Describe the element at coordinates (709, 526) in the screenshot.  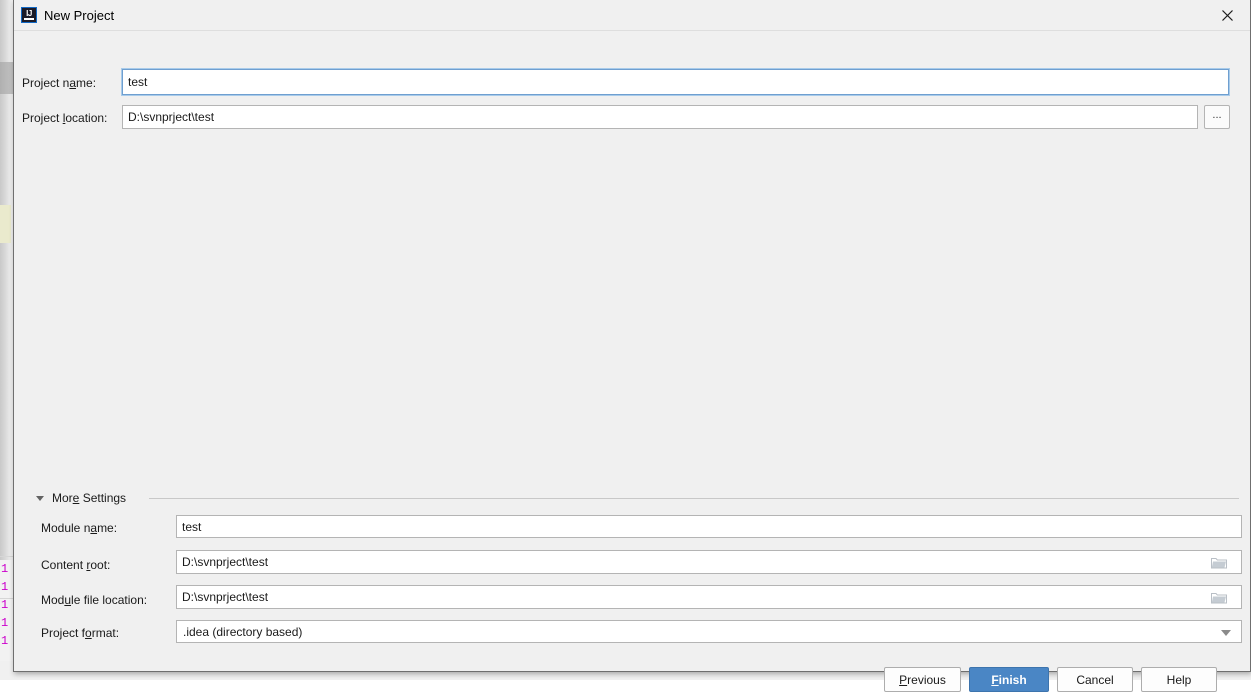
I see `module-name-input` at that location.